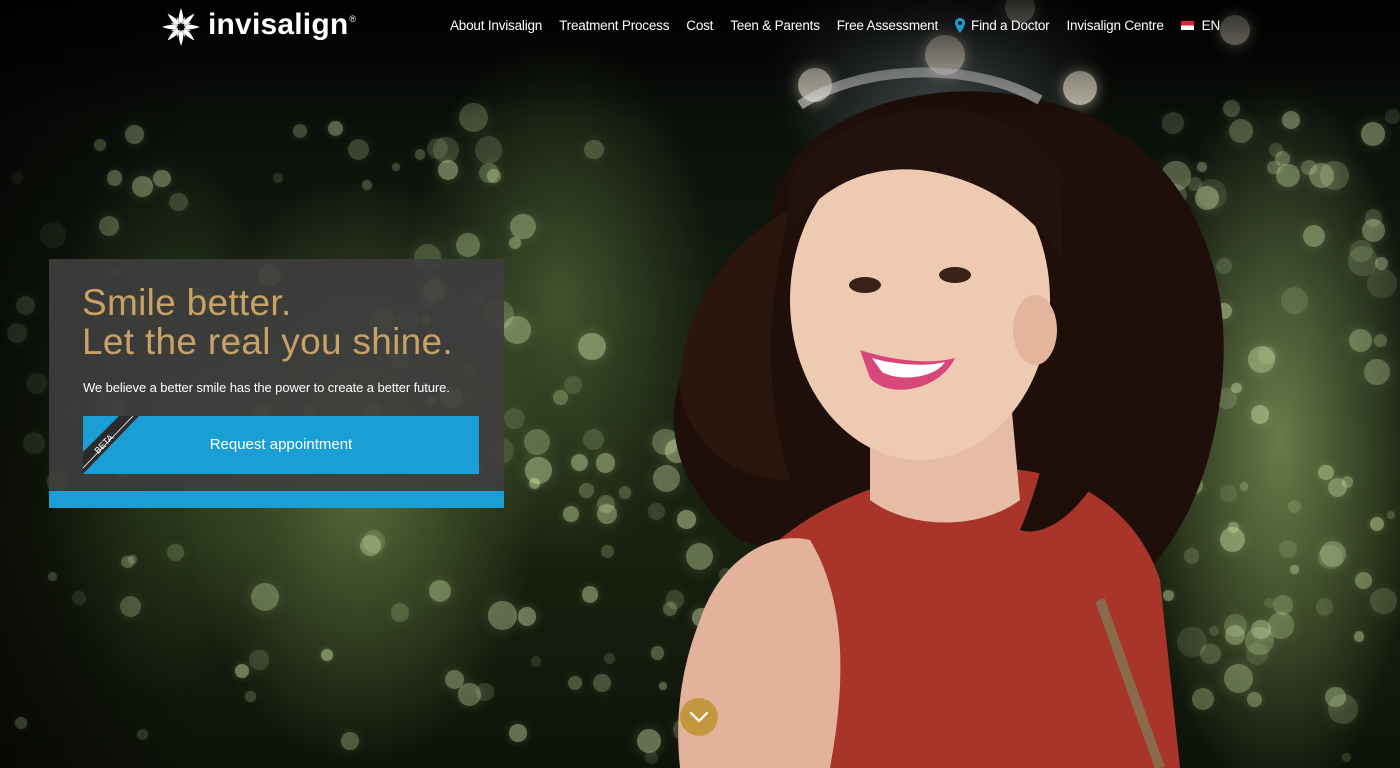 This screenshot has width=1400, height=768. I want to click on request-appointment-label: Request appointment, so click(281, 444).